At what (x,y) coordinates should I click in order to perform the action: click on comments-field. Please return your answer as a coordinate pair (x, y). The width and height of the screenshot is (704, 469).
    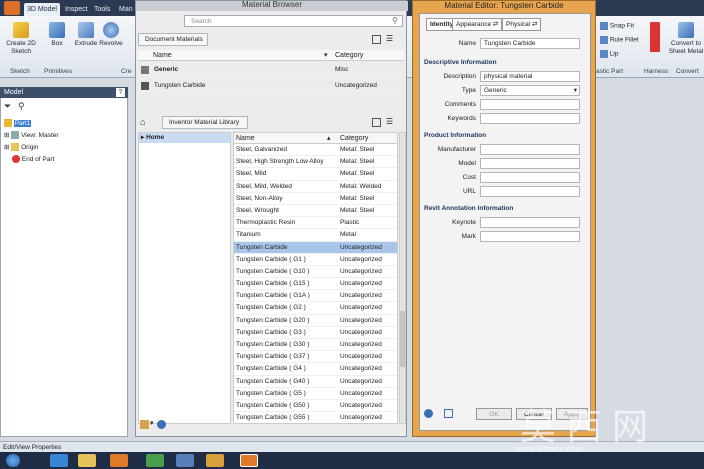
    Looking at the image, I should click on (530, 104).